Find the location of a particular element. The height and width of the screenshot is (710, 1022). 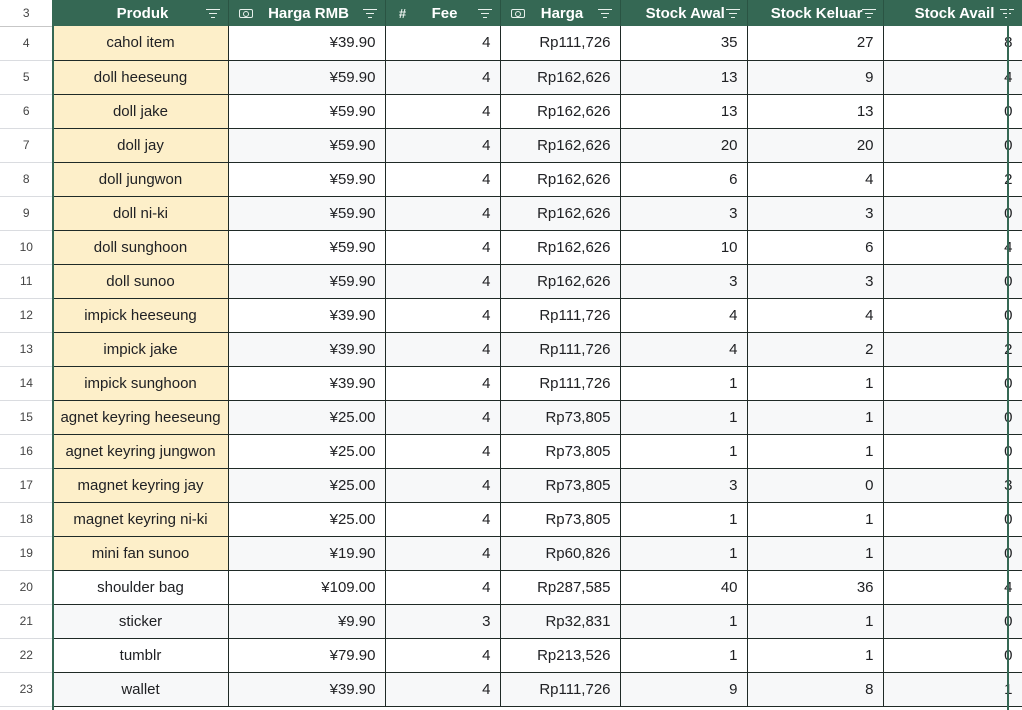

row-number: 20 is located at coordinates (27, 587).